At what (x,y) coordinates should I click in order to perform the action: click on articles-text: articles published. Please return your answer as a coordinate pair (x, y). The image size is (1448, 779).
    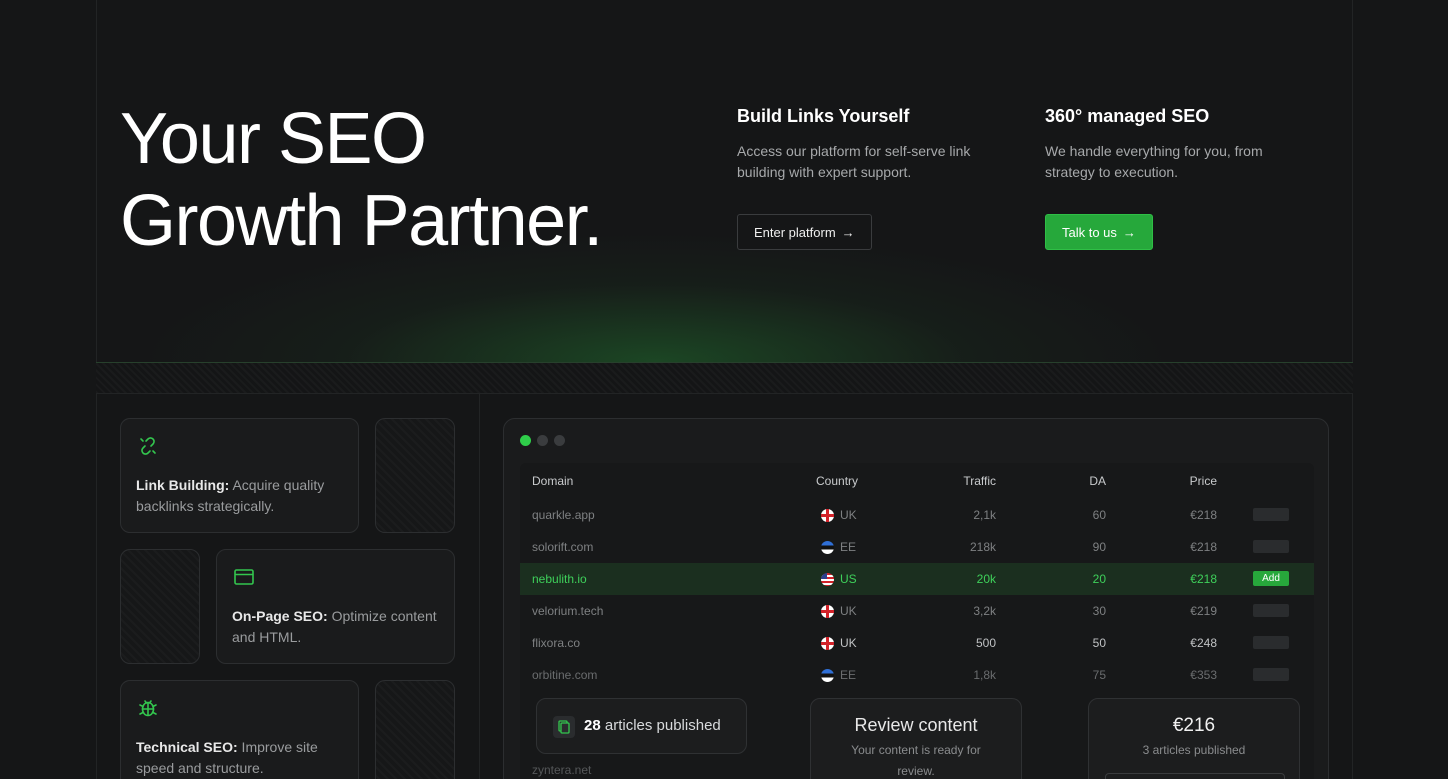
    Looking at the image, I should click on (660, 725).